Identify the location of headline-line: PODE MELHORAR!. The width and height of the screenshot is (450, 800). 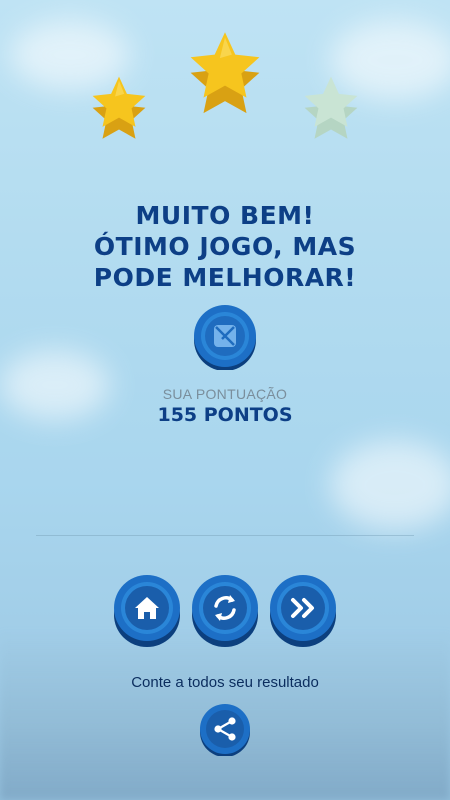
(225, 277).